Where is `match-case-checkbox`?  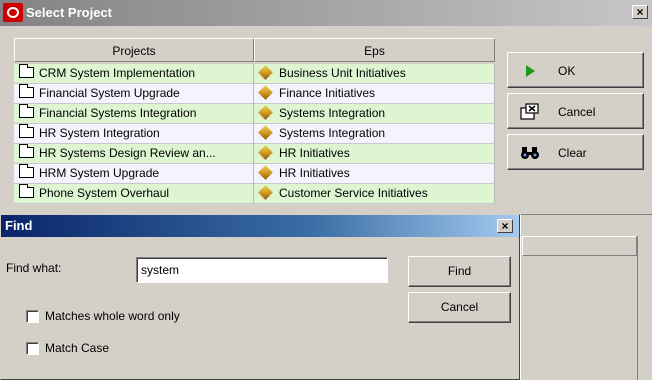 match-case-checkbox is located at coordinates (32, 348).